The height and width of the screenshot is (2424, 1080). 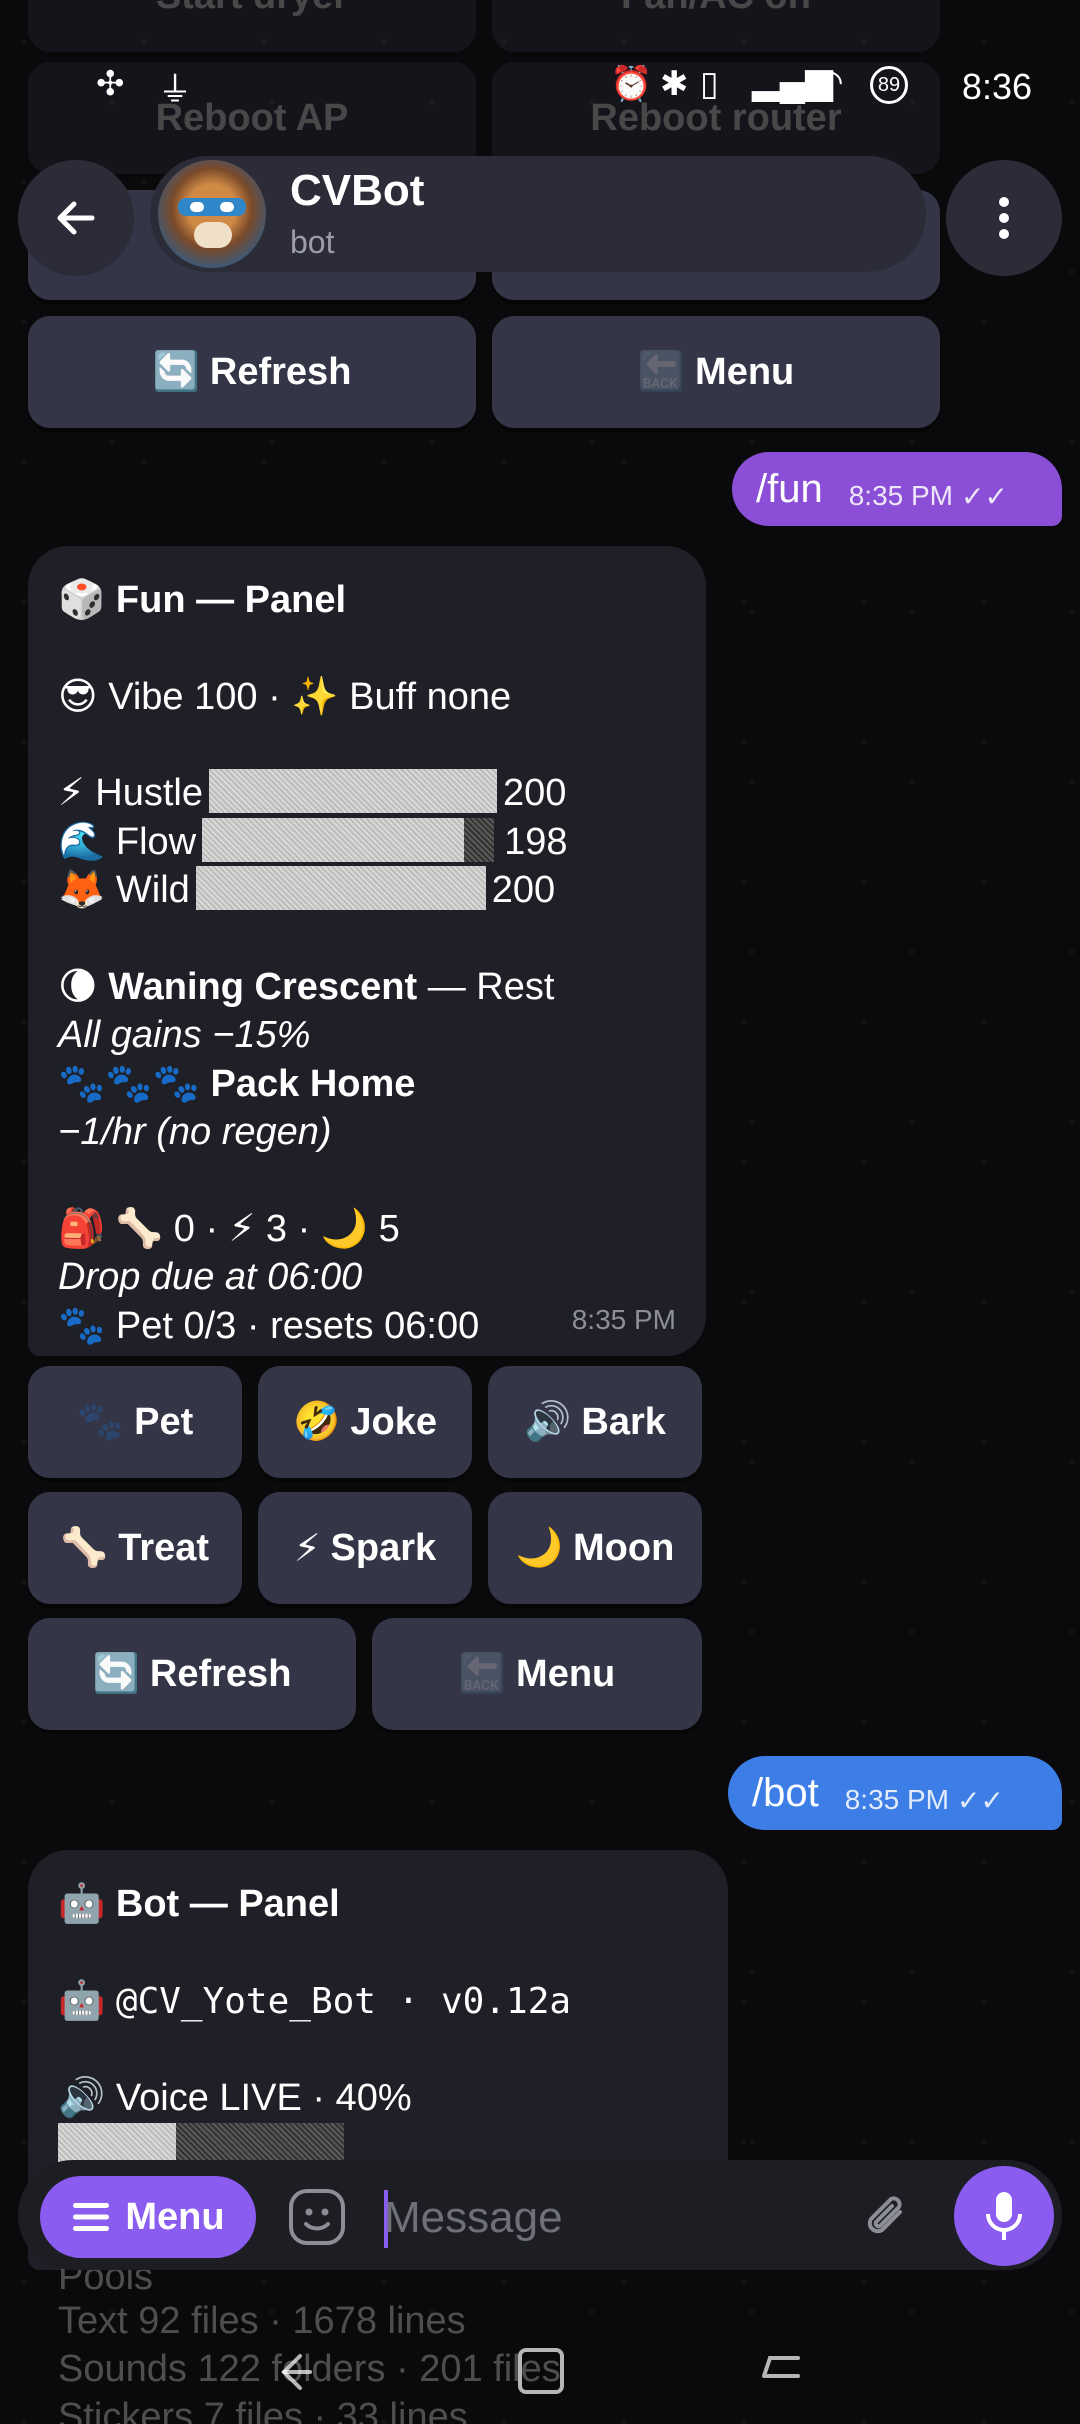 I want to click on drop-due: Drop due at 06:00, so click(x=210, y=1277).